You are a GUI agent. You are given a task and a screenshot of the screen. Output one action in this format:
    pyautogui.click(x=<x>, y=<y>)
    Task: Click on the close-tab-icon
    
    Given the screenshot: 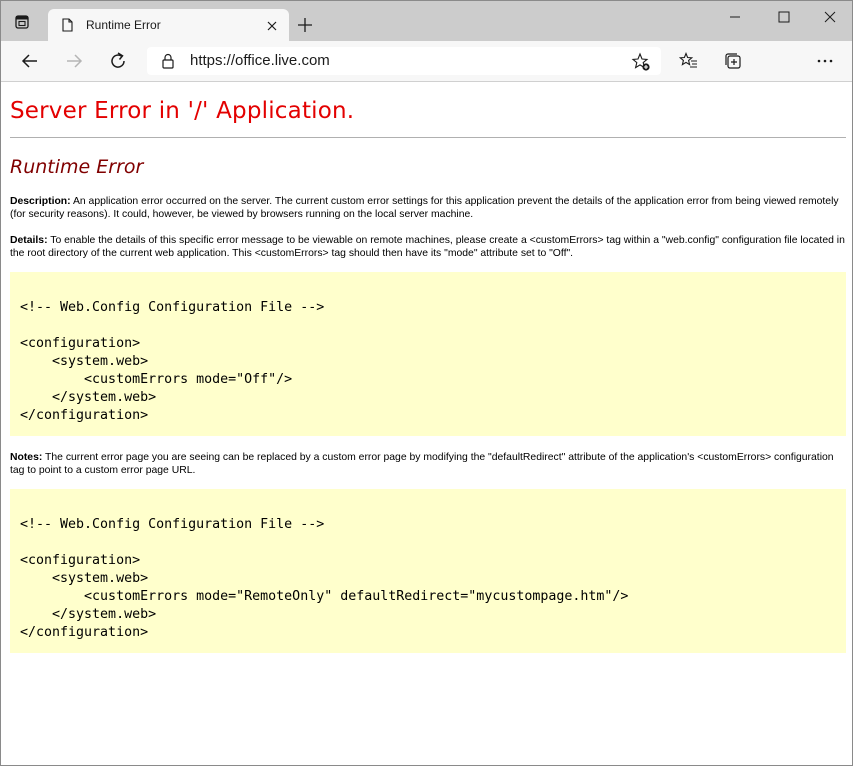 What is the action you would take?
    pyautogui.click(x=272, y=25)
    